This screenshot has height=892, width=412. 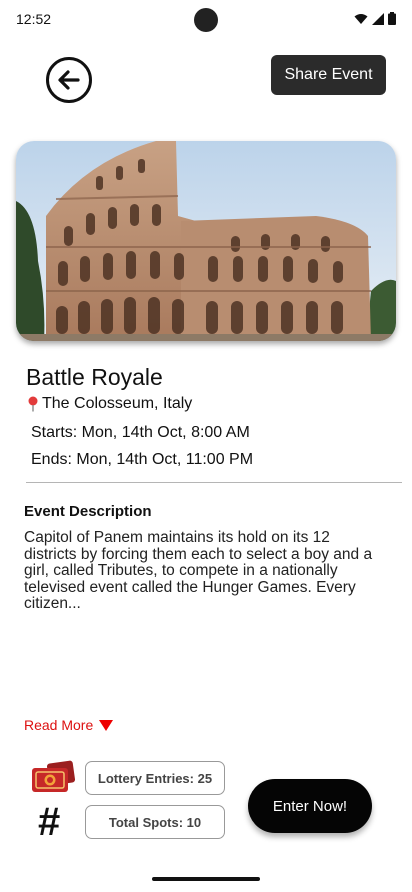 I want to click on home-indicator, so click(x=206, y=879).